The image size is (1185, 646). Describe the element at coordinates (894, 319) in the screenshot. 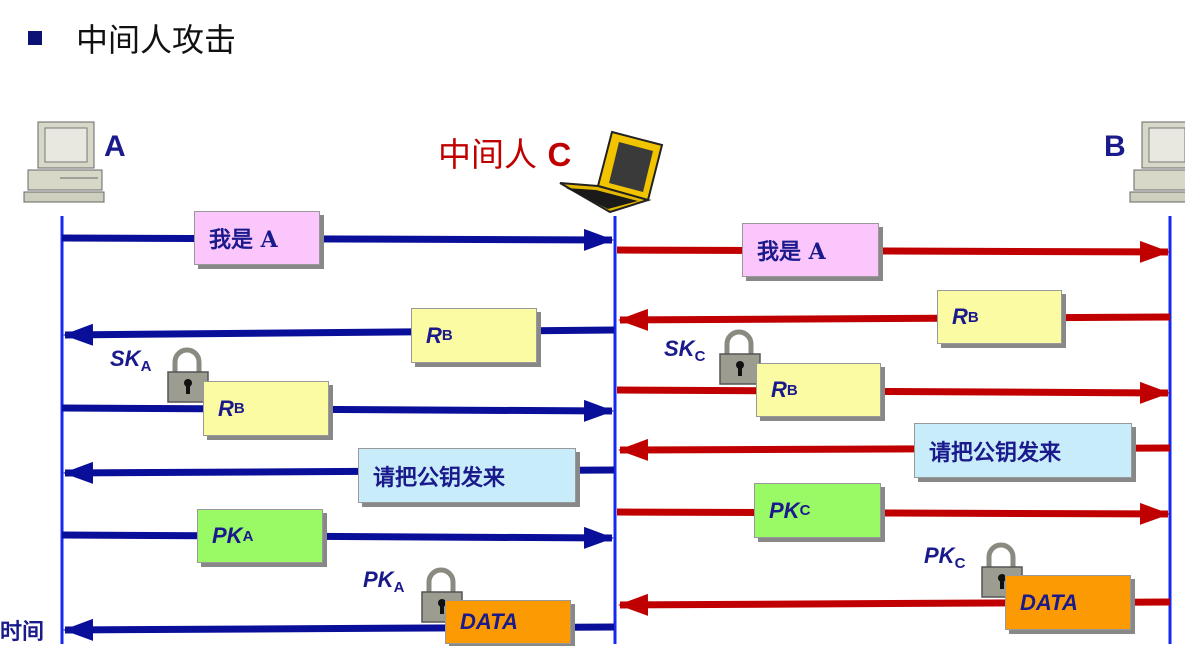

I see `arrow-b-to-c-rb` at that location.